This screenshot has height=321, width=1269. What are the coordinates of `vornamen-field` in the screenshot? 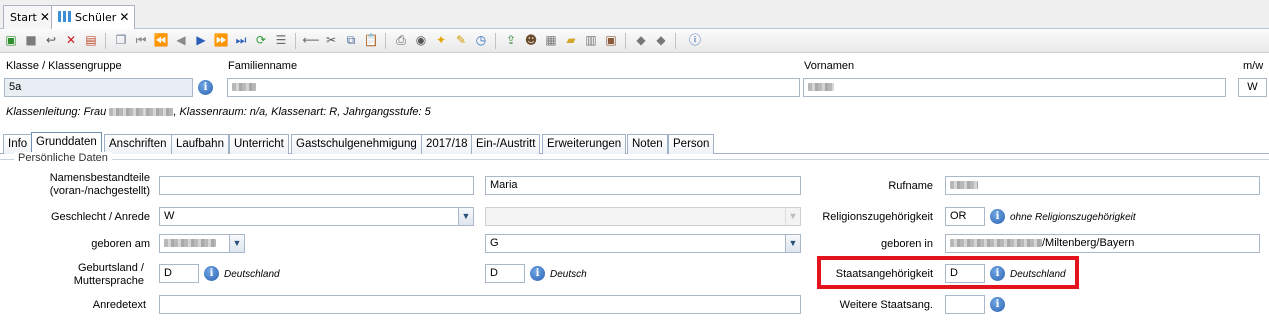 It's located at (1014, 87).